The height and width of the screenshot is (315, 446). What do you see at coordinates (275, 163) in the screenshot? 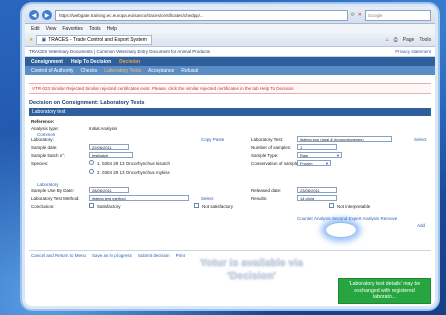
I see `conservation-label: Conservation of sample:` at bounding box center [275, 163].